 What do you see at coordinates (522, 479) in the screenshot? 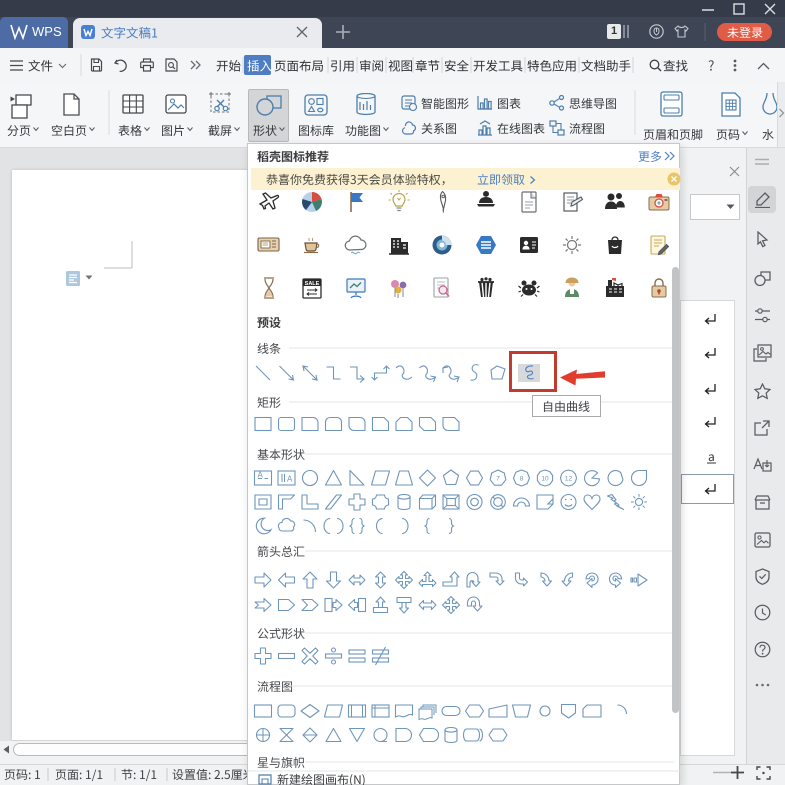
I see `svg-text: 8` at bounding box center [522, 479].